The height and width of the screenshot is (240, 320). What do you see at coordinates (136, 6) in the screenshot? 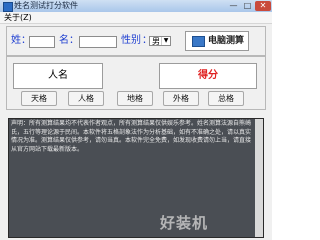
I see `title-bar: 姓名测试打分软件 — □ ✕` at bounding box center [136, 6].